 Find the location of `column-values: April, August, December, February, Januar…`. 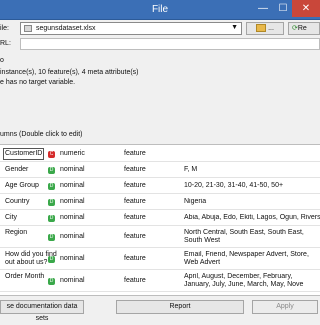

column-values: April, August, December, February, Januar… is located at coordinates (252, 281).